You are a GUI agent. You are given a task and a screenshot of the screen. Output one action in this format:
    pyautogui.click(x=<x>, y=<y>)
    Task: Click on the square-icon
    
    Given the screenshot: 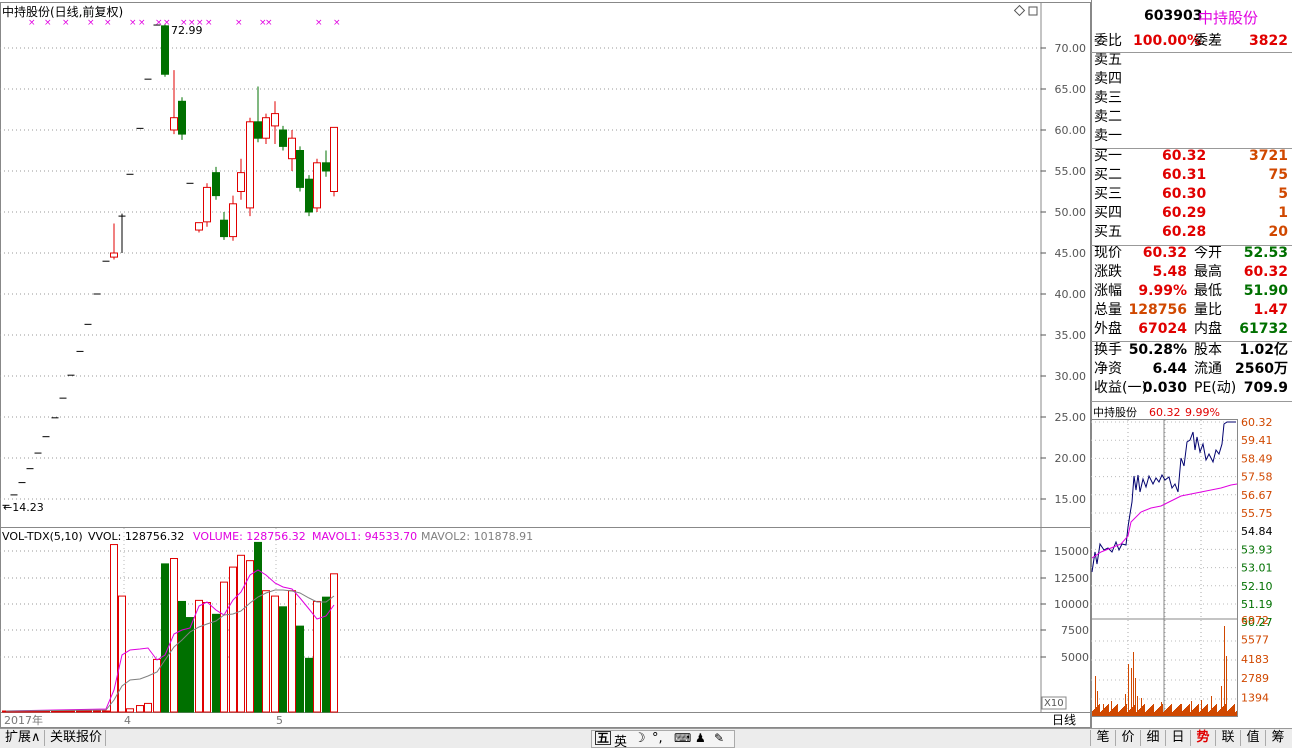 What is the action you would take?
    pyautogui.click(x=1033, y=11)
    